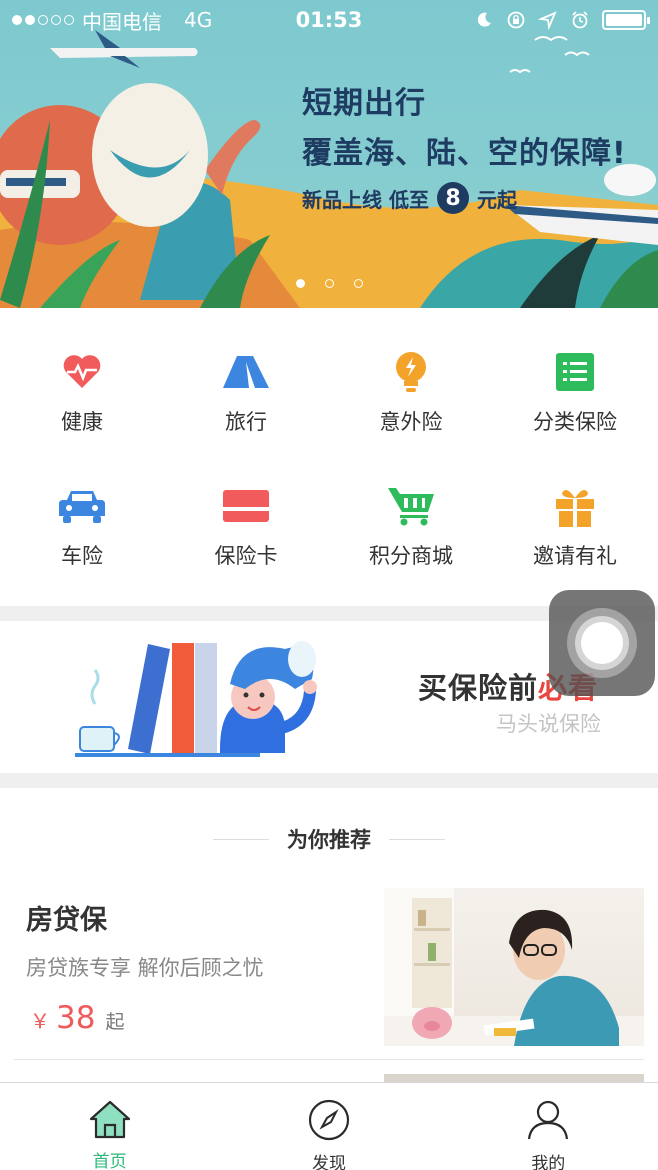 This screenshot has width=658, height=1170. Describe the element at coordinates (575, 506) in the screenshot. I see `gift-icon` at that location.